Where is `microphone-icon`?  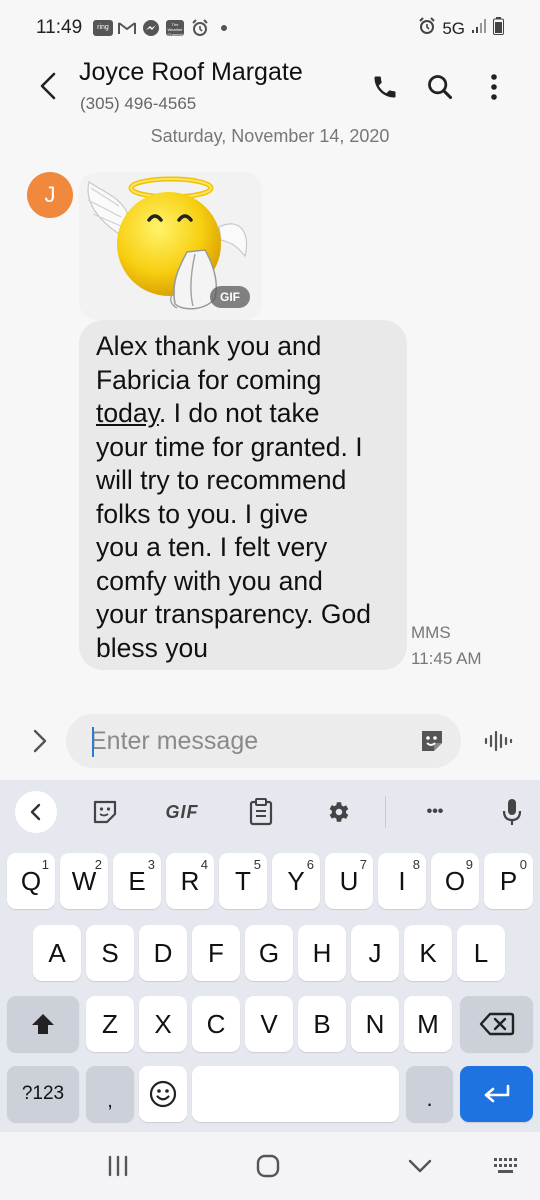 microphone-icon is located at coordinates (512, 812).